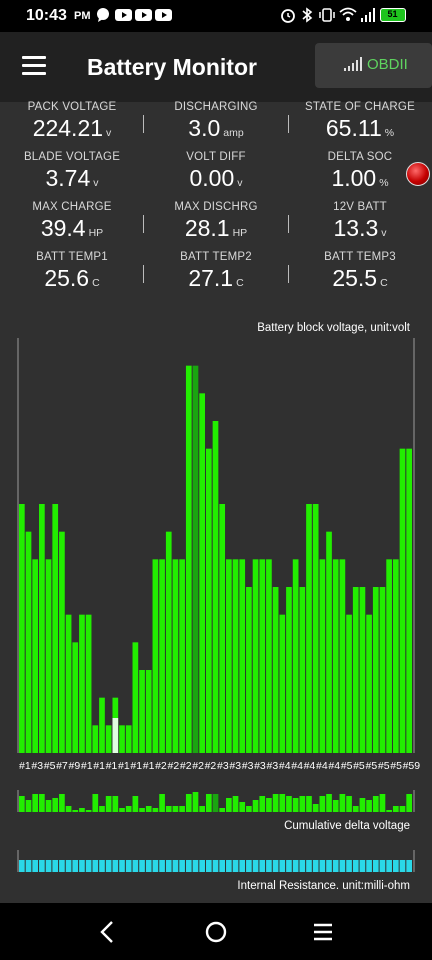 Image resolution: width=432 pixels, height=960 pixels. I want to click on cumulative-delta-caption: Cumulative delta voltage, so click(347, 826).